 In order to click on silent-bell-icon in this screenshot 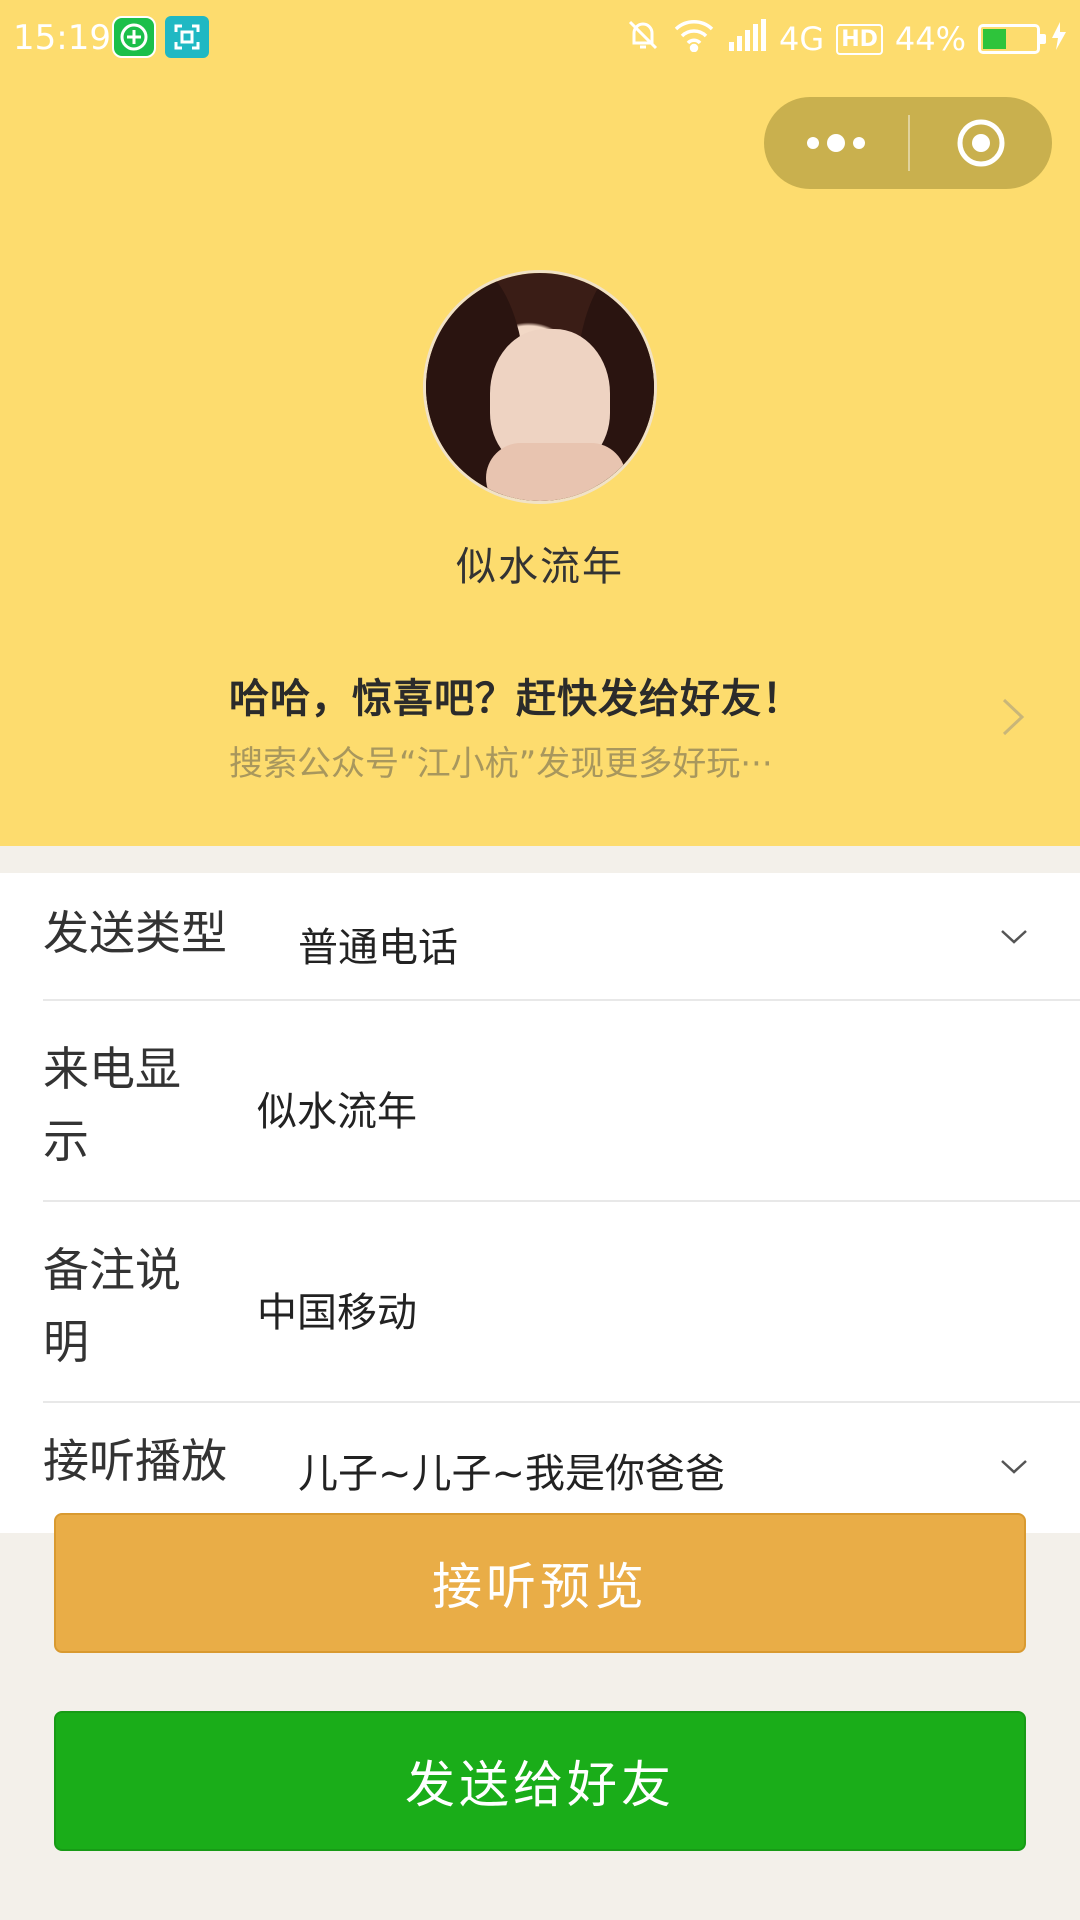, I will do `click(643, 39)`.